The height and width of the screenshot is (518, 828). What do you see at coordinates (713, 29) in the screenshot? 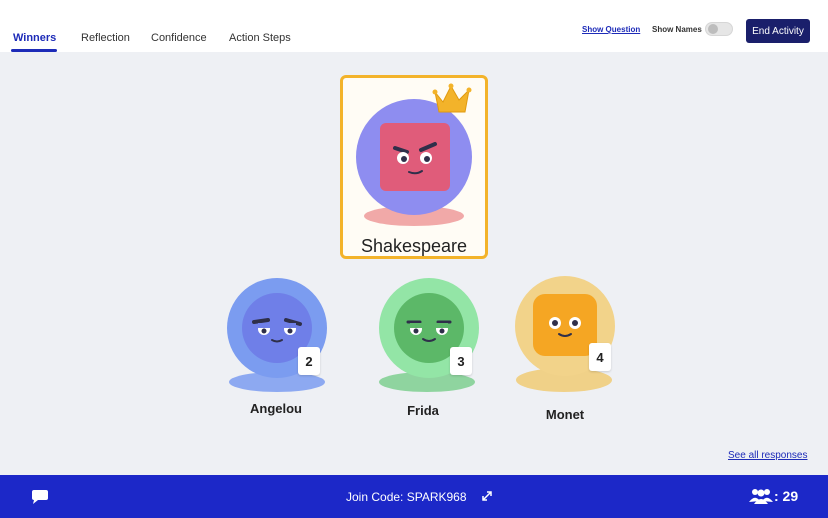
I see `toggle-knob` at bounding box center [713, 29].